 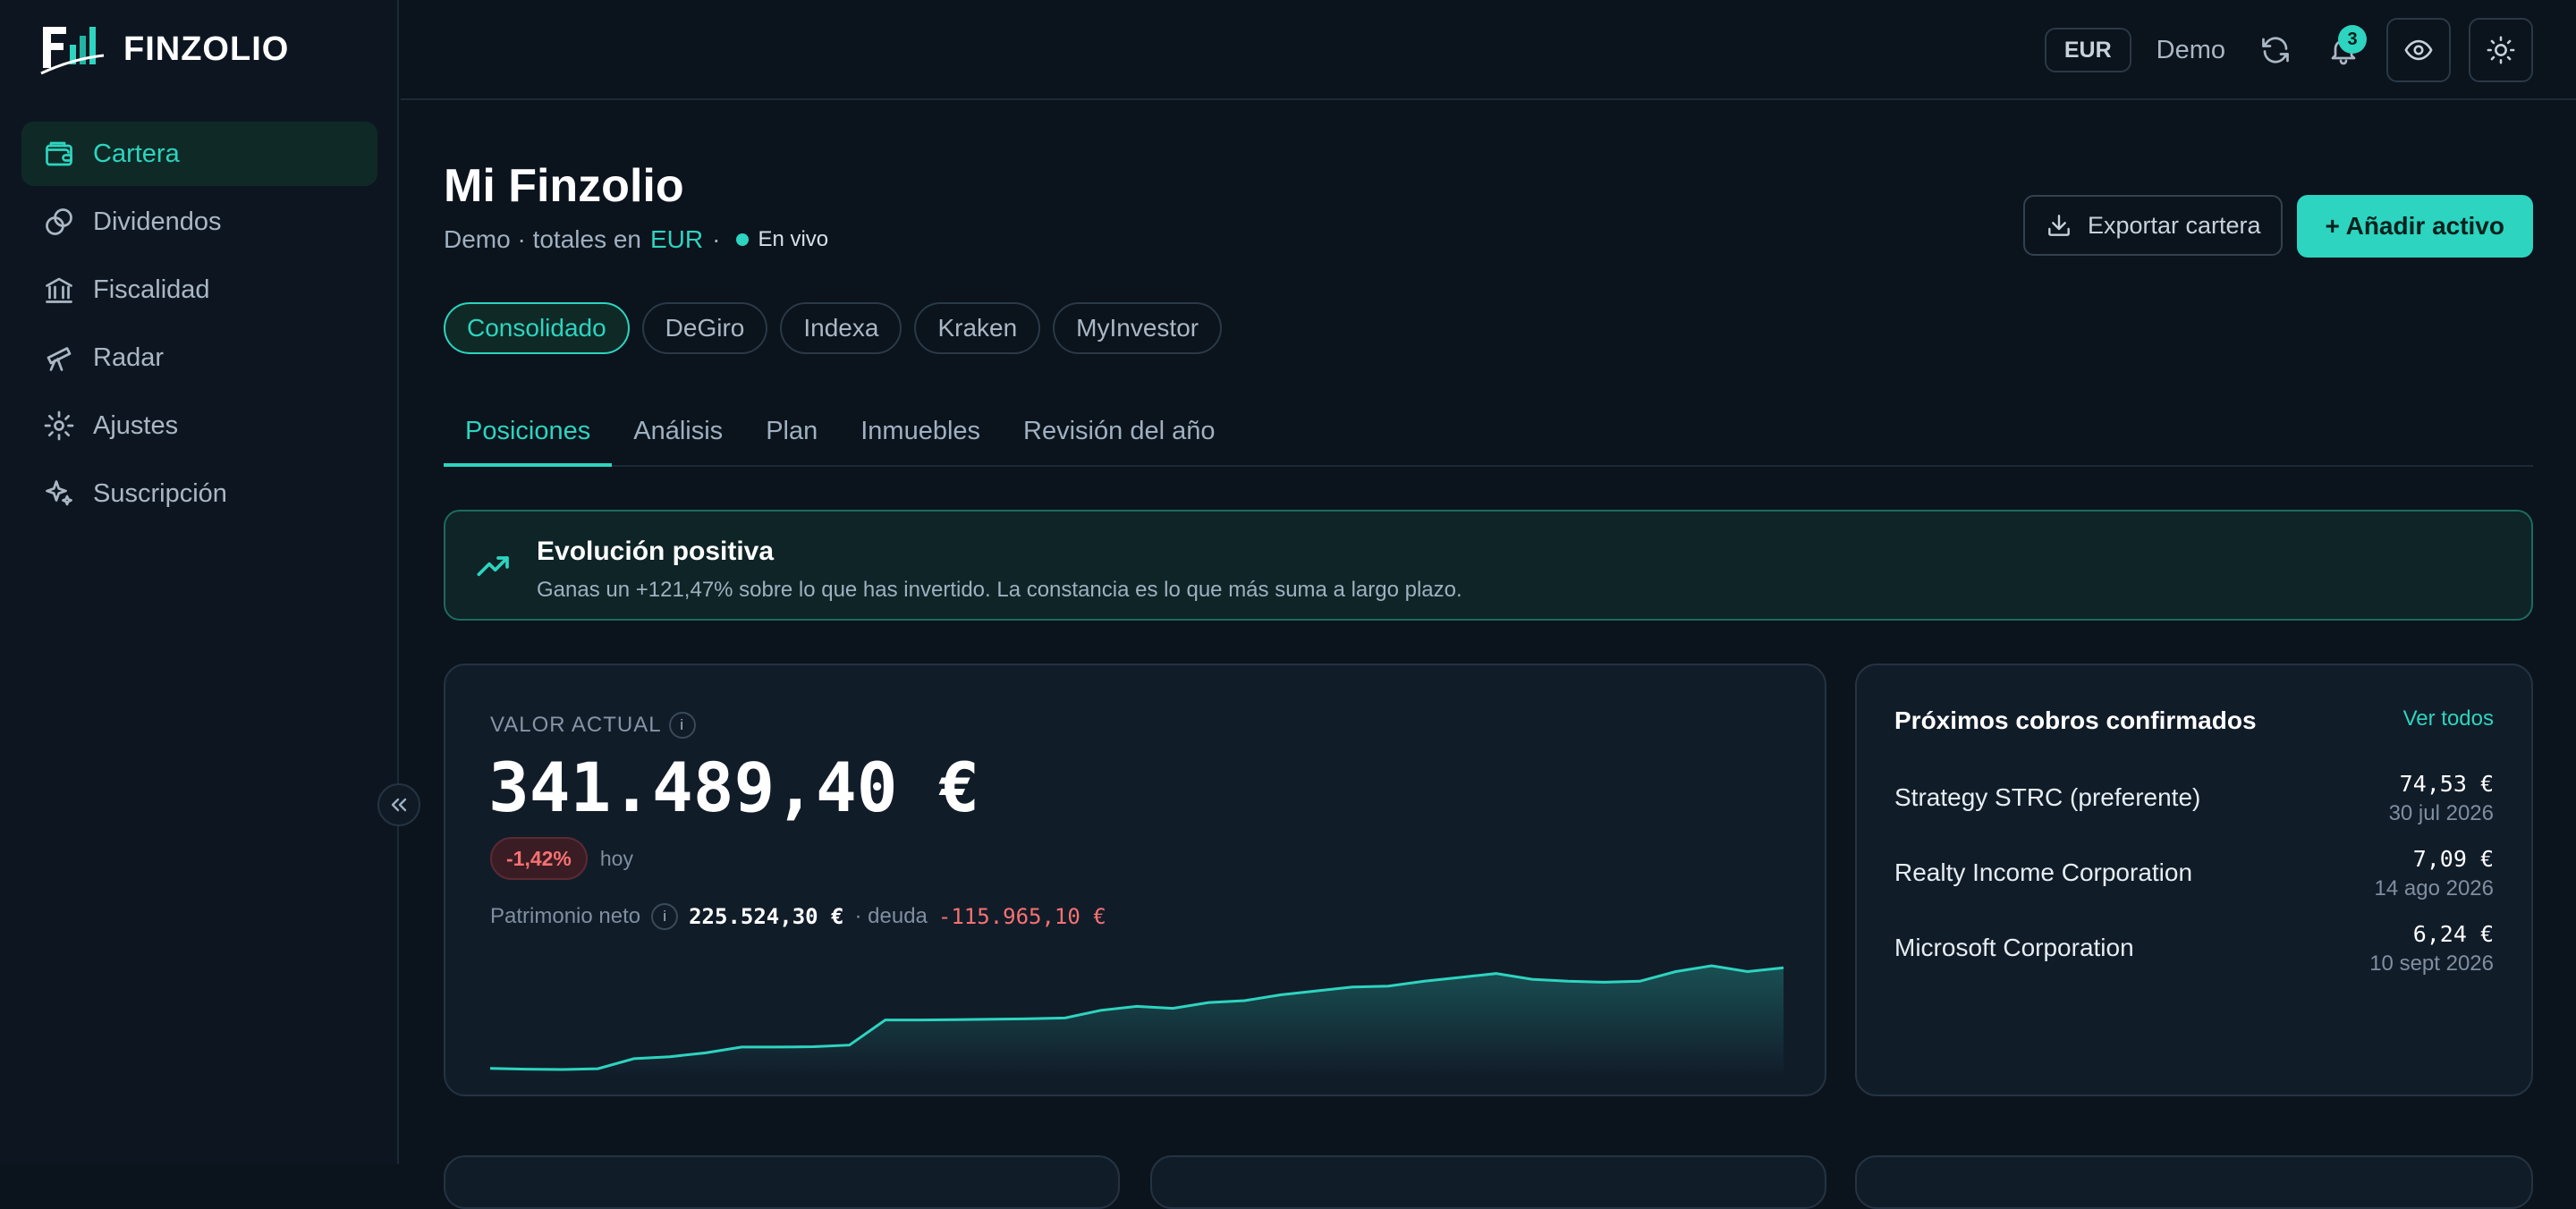 I want to click on brand-name: FINZOLIO, so click(x=206, y=49).